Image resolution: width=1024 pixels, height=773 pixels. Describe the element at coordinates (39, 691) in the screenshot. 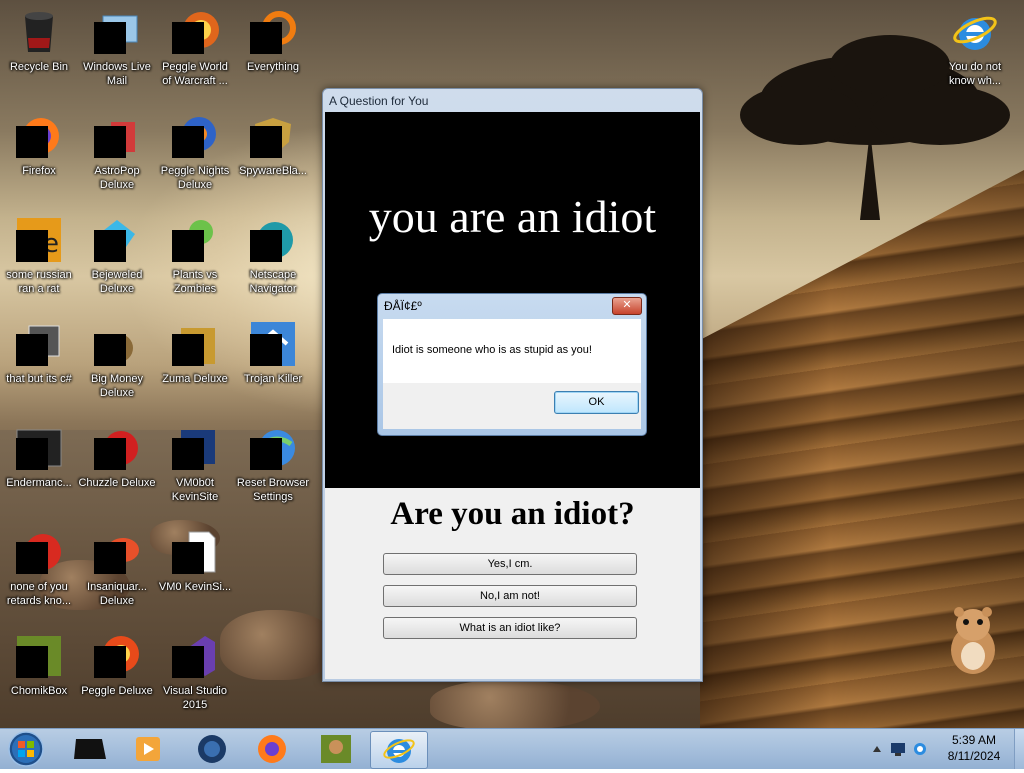

I see `desktop-icon-label: ChomikBox` at that location.